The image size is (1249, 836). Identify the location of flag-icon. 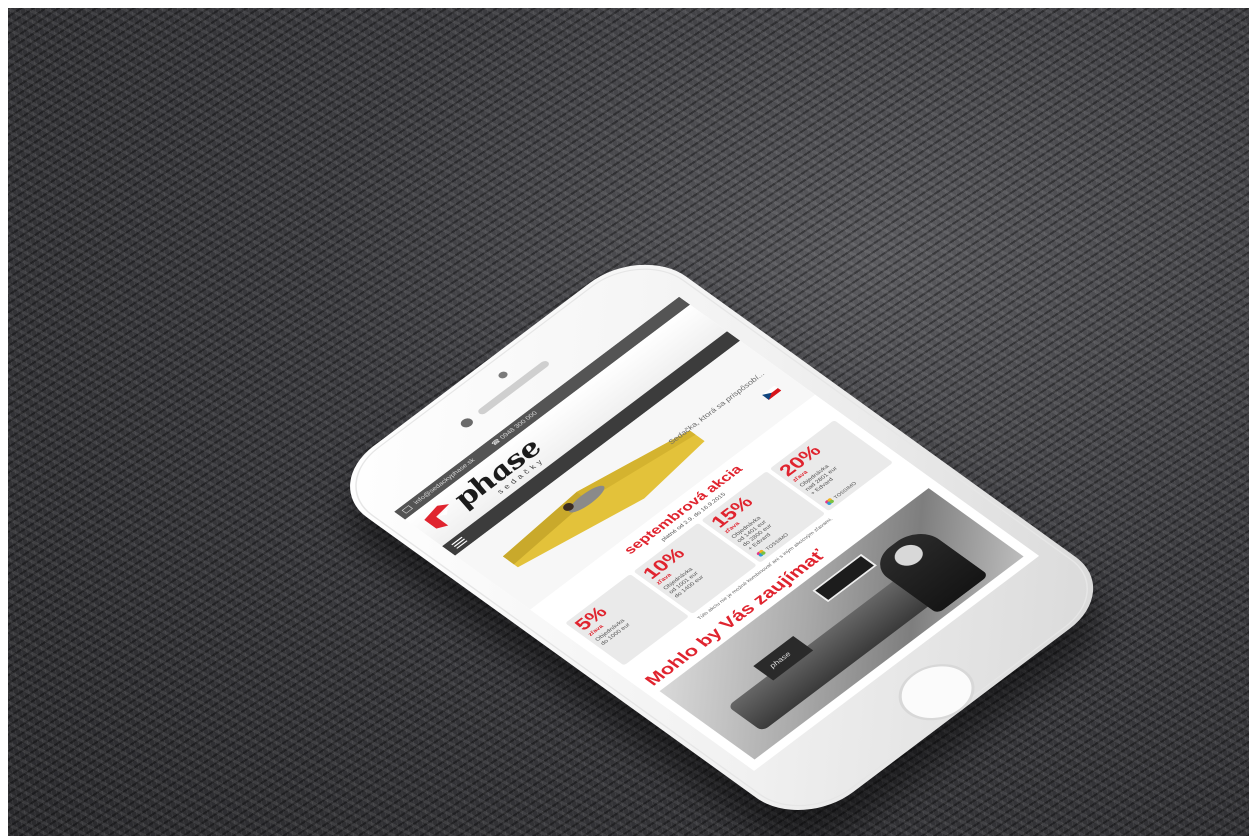
(771, 393).